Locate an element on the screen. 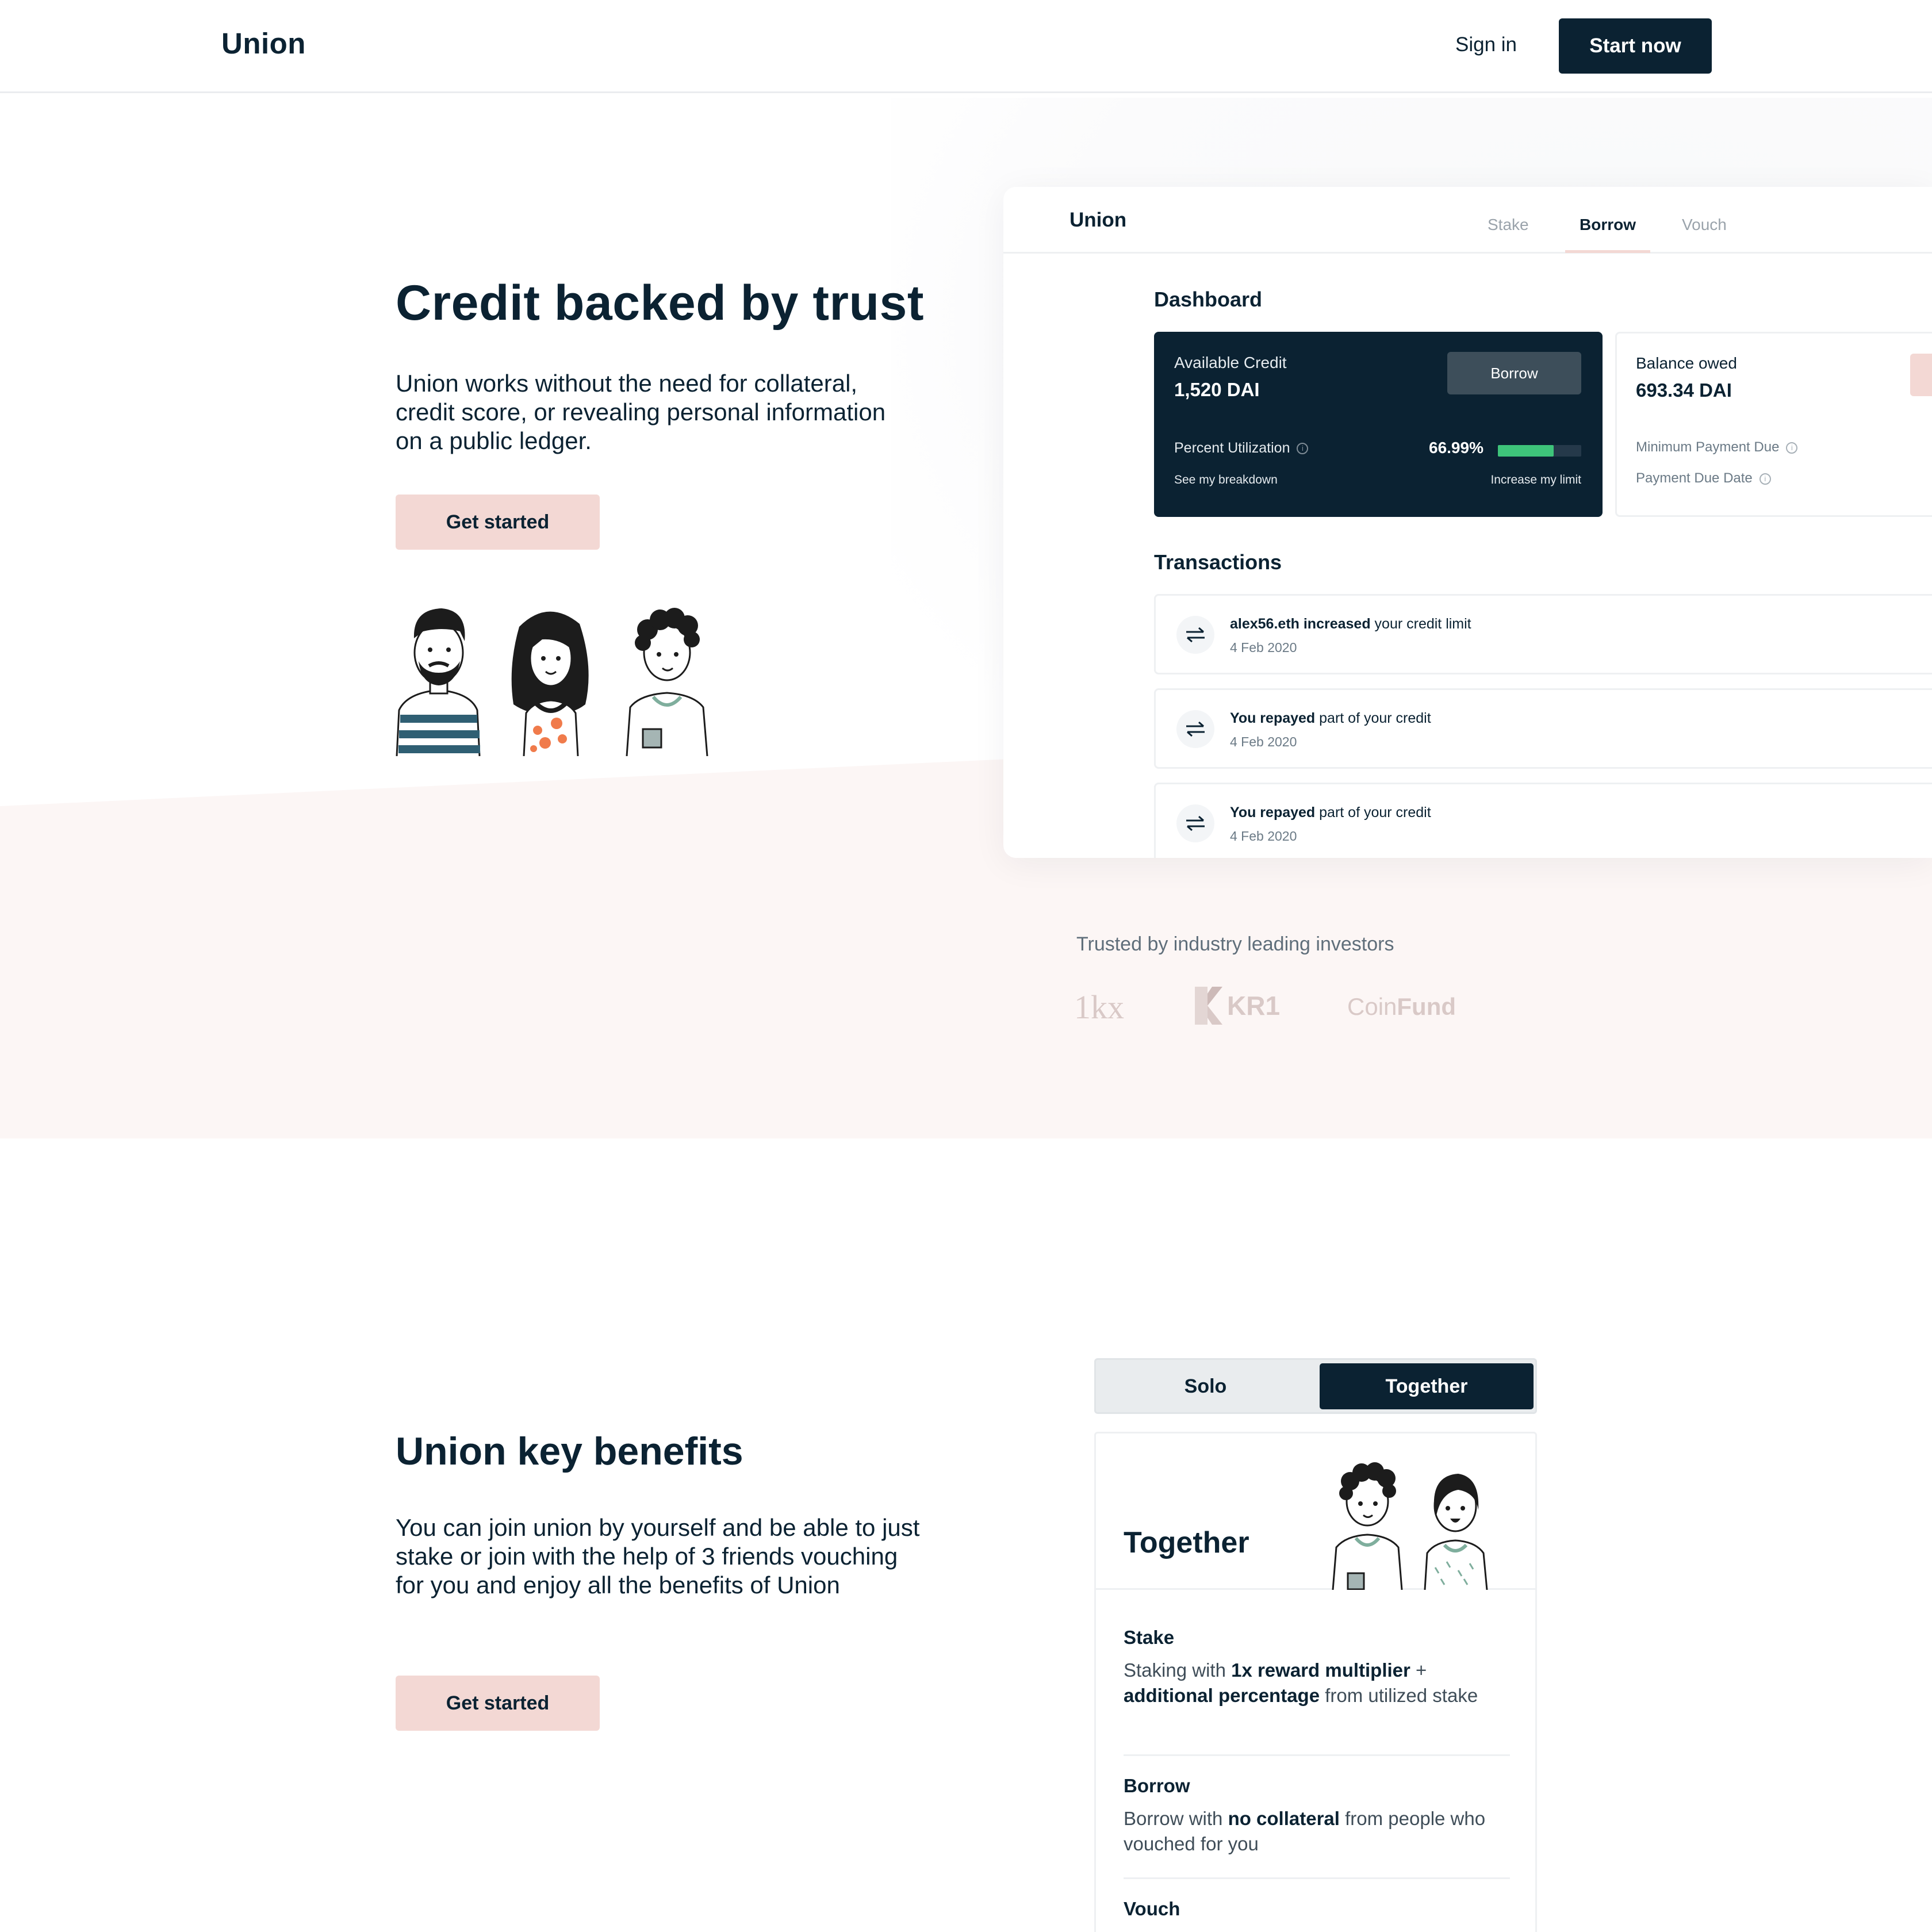 The image size is (1932, 1932). coinfund-wordmark-coin: Coin is located at coordinates (1372, 1006).